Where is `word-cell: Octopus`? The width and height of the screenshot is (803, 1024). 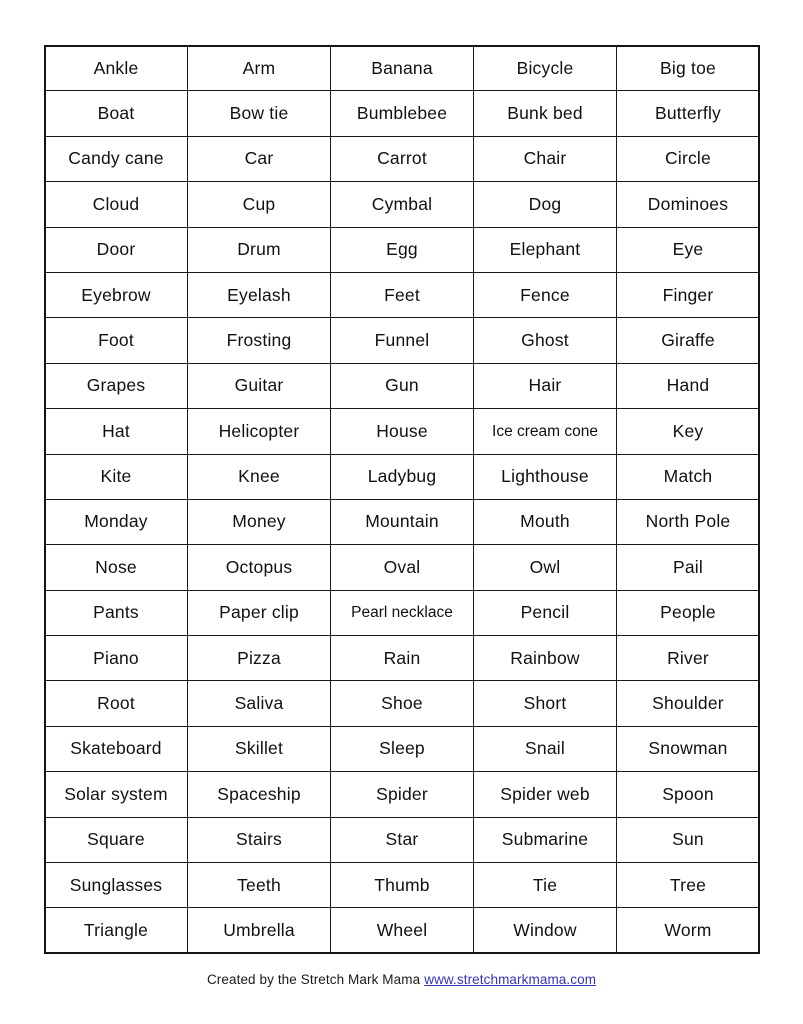
word-cell: Octopus is located at coordinates (259, 567).